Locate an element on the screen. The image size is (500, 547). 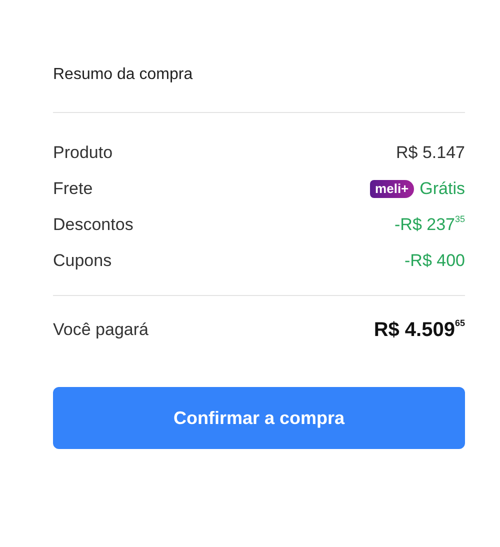
row-label: Cupons is located at coordinates (82, 261).